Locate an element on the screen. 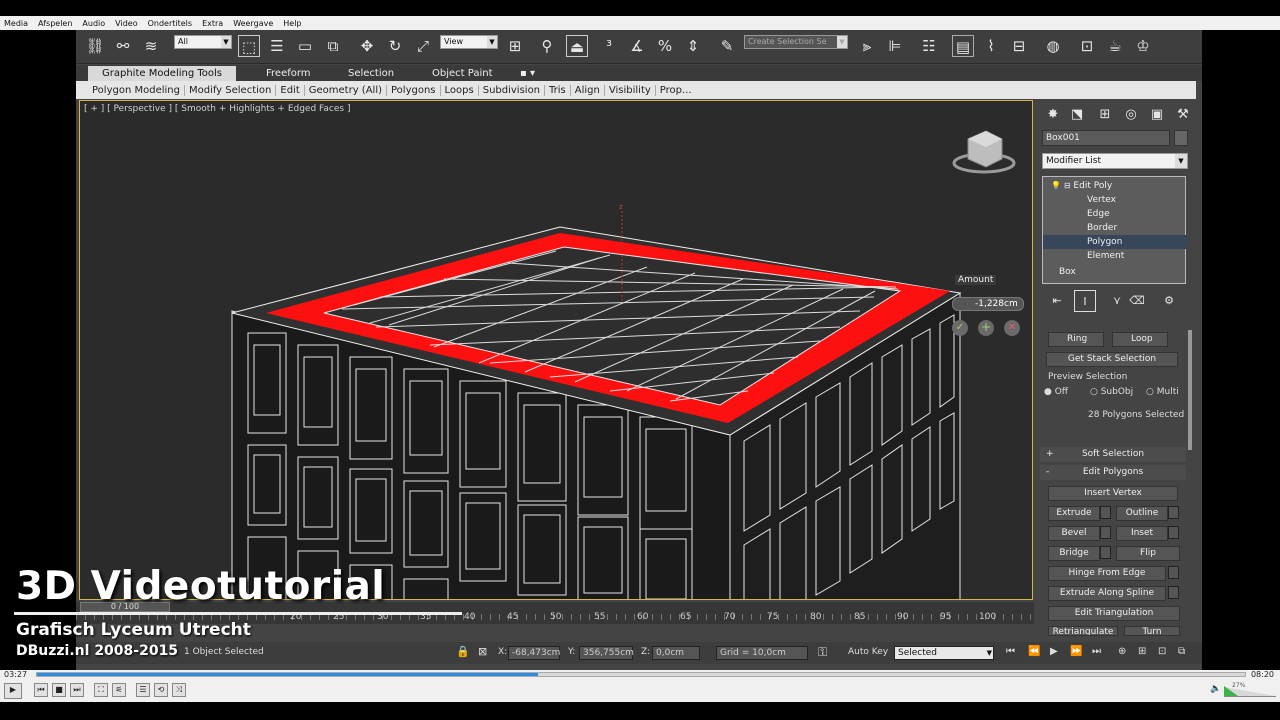  zoom-all-icon: ⊞ is located at coordinates (1142, 651).